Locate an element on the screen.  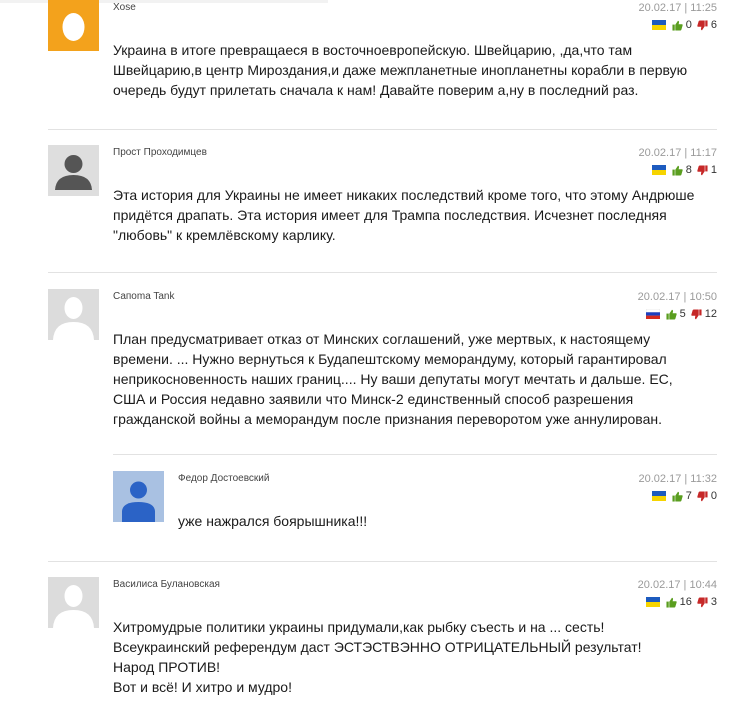
default-user-avatar is located at coordinates (73, 170).